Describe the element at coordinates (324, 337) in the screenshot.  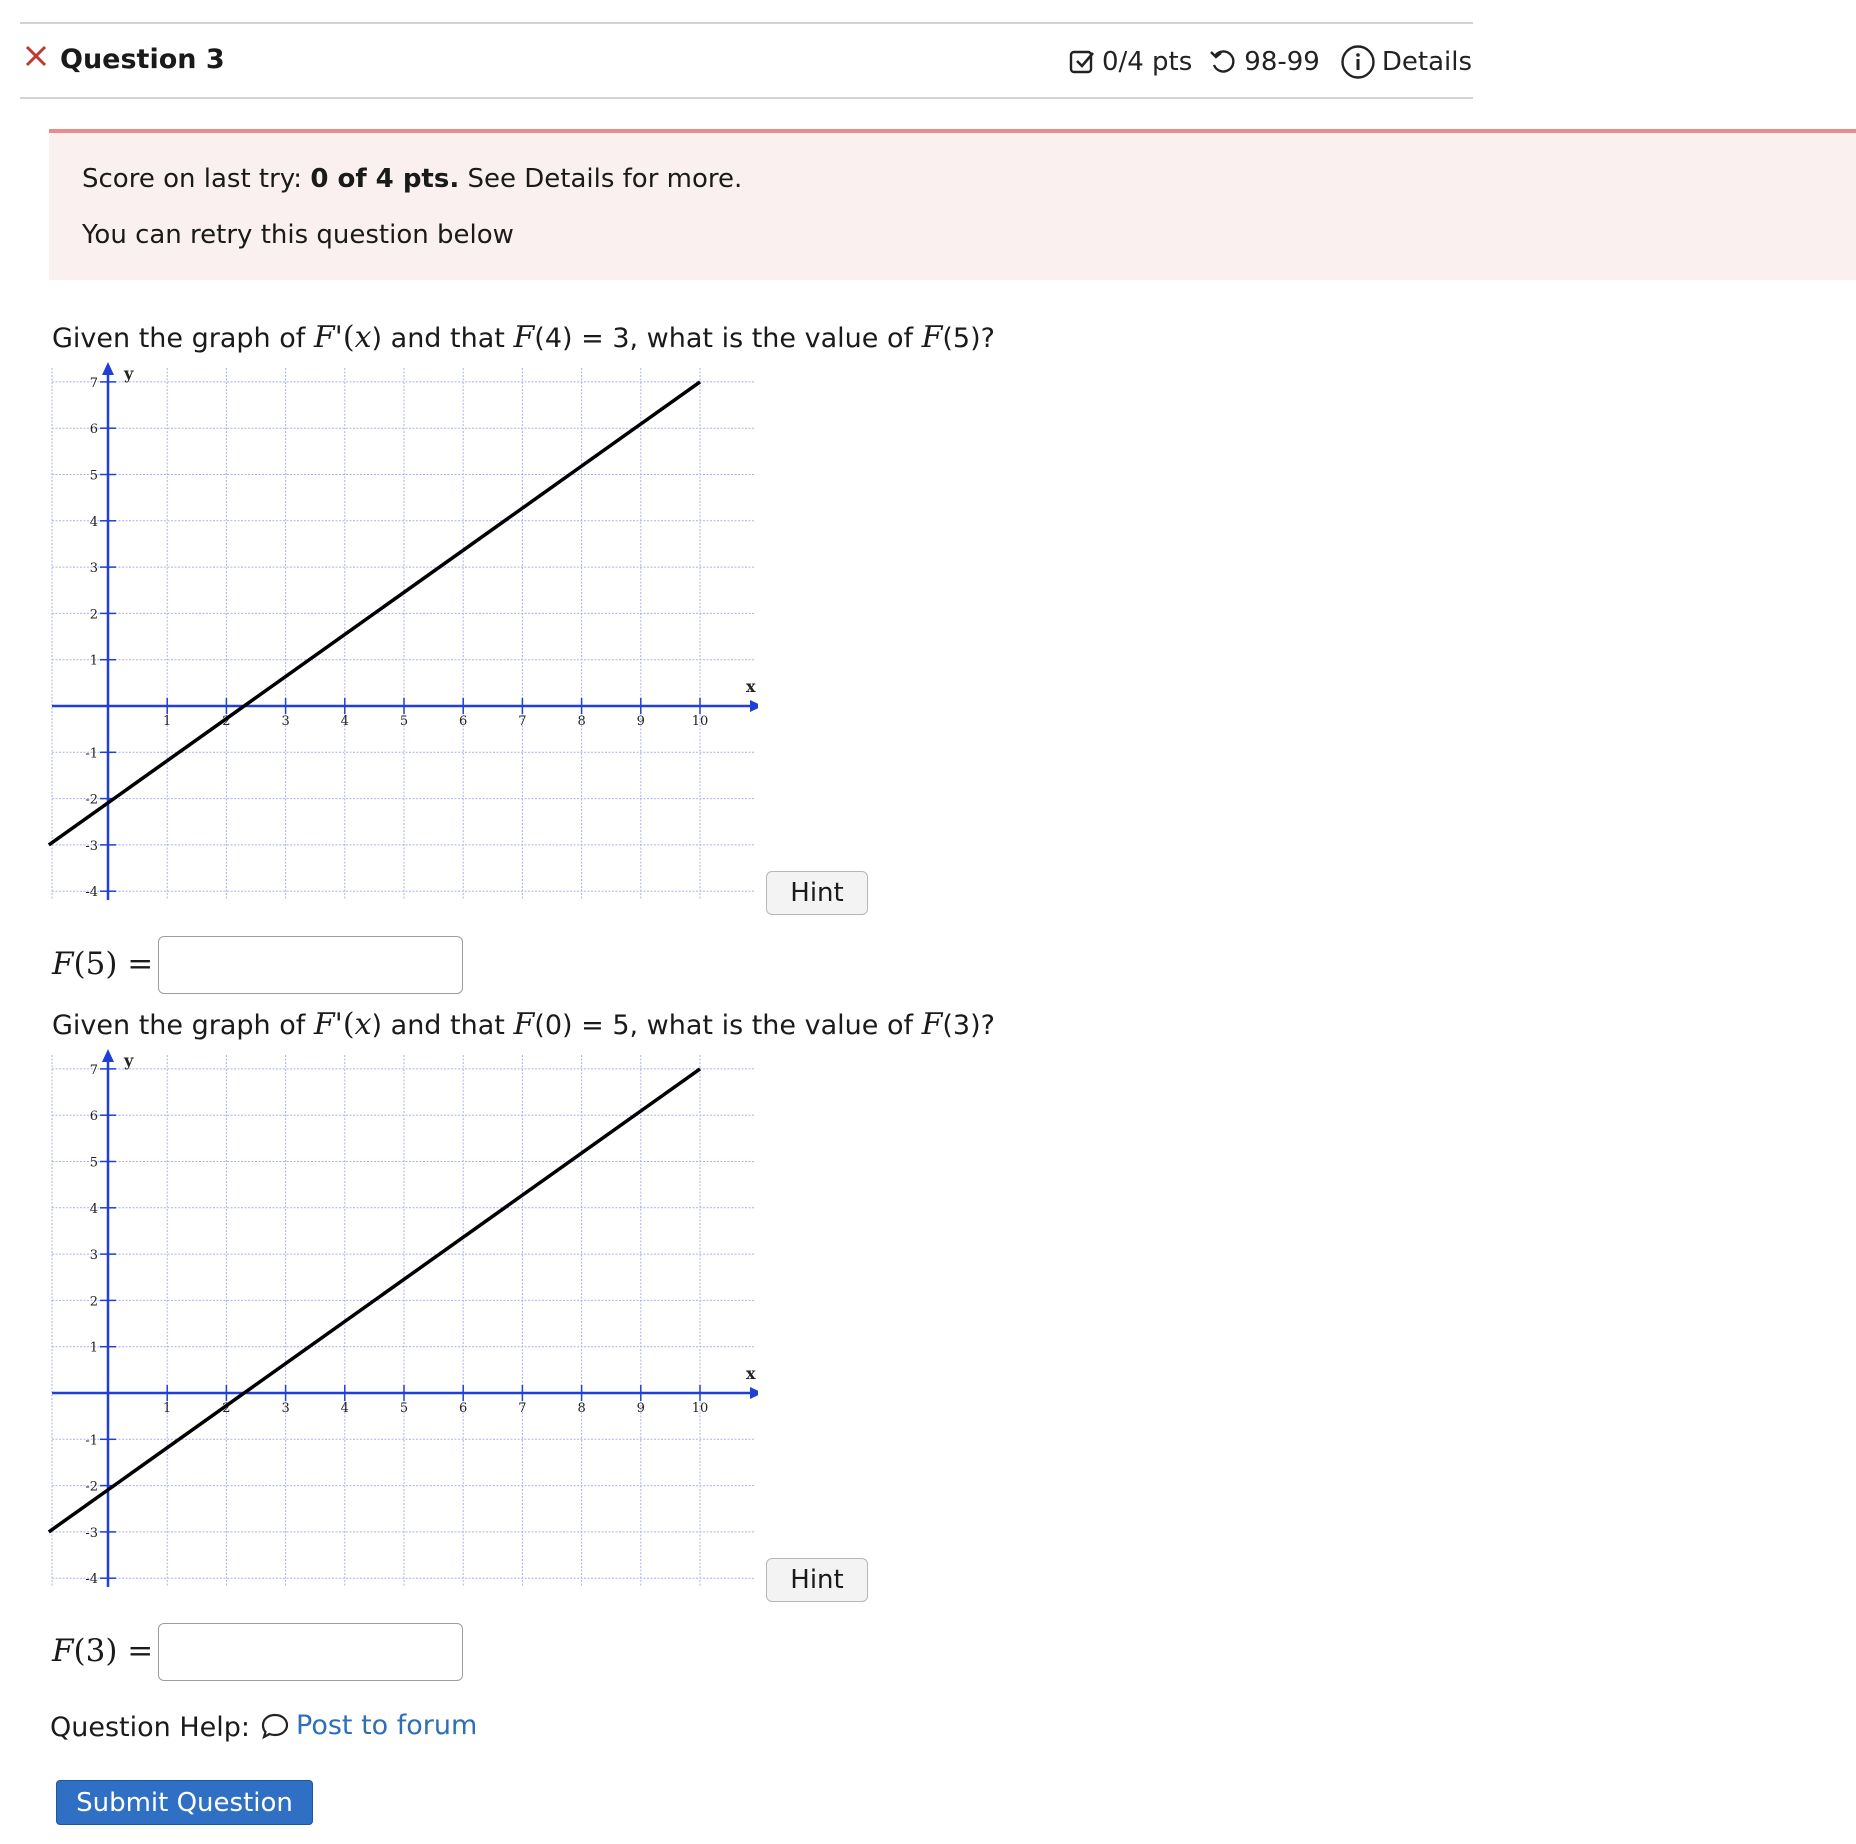
I see `q1-math-F: F` at that location.